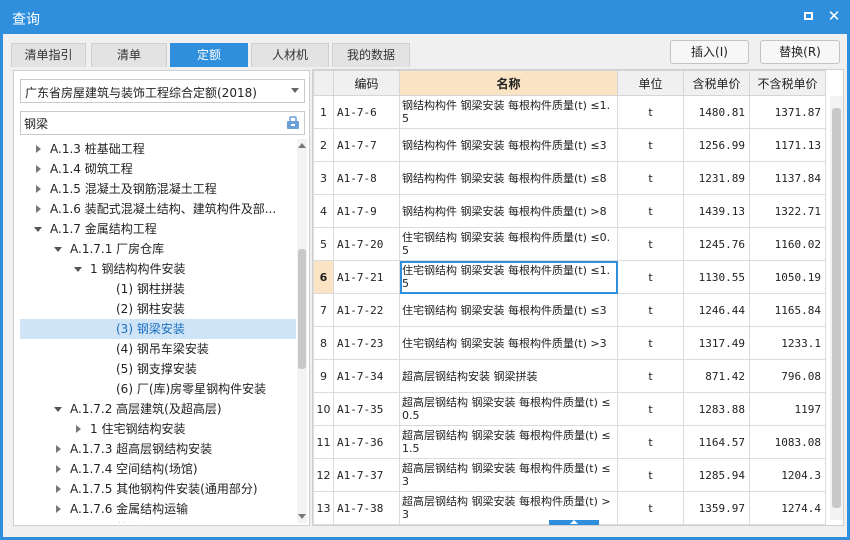  What do you see at coordinates (787, 442) in the screenshot?
I see `price-notax-cell: 1083.08` at bounding box center [787, 442].